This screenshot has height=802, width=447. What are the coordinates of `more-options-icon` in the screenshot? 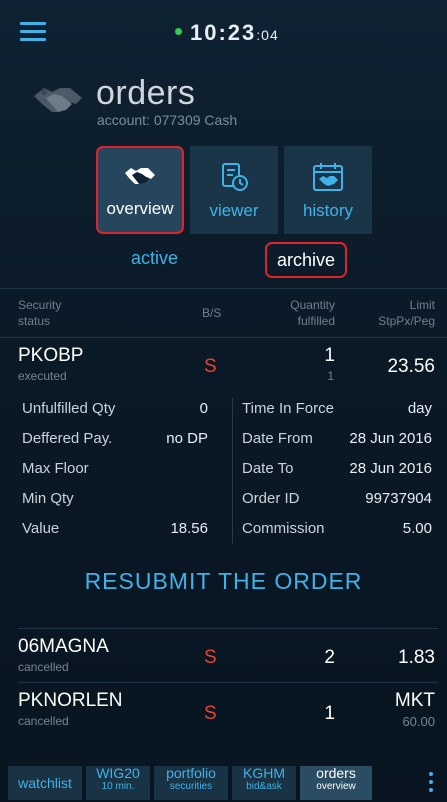 It's located at (432, 783).